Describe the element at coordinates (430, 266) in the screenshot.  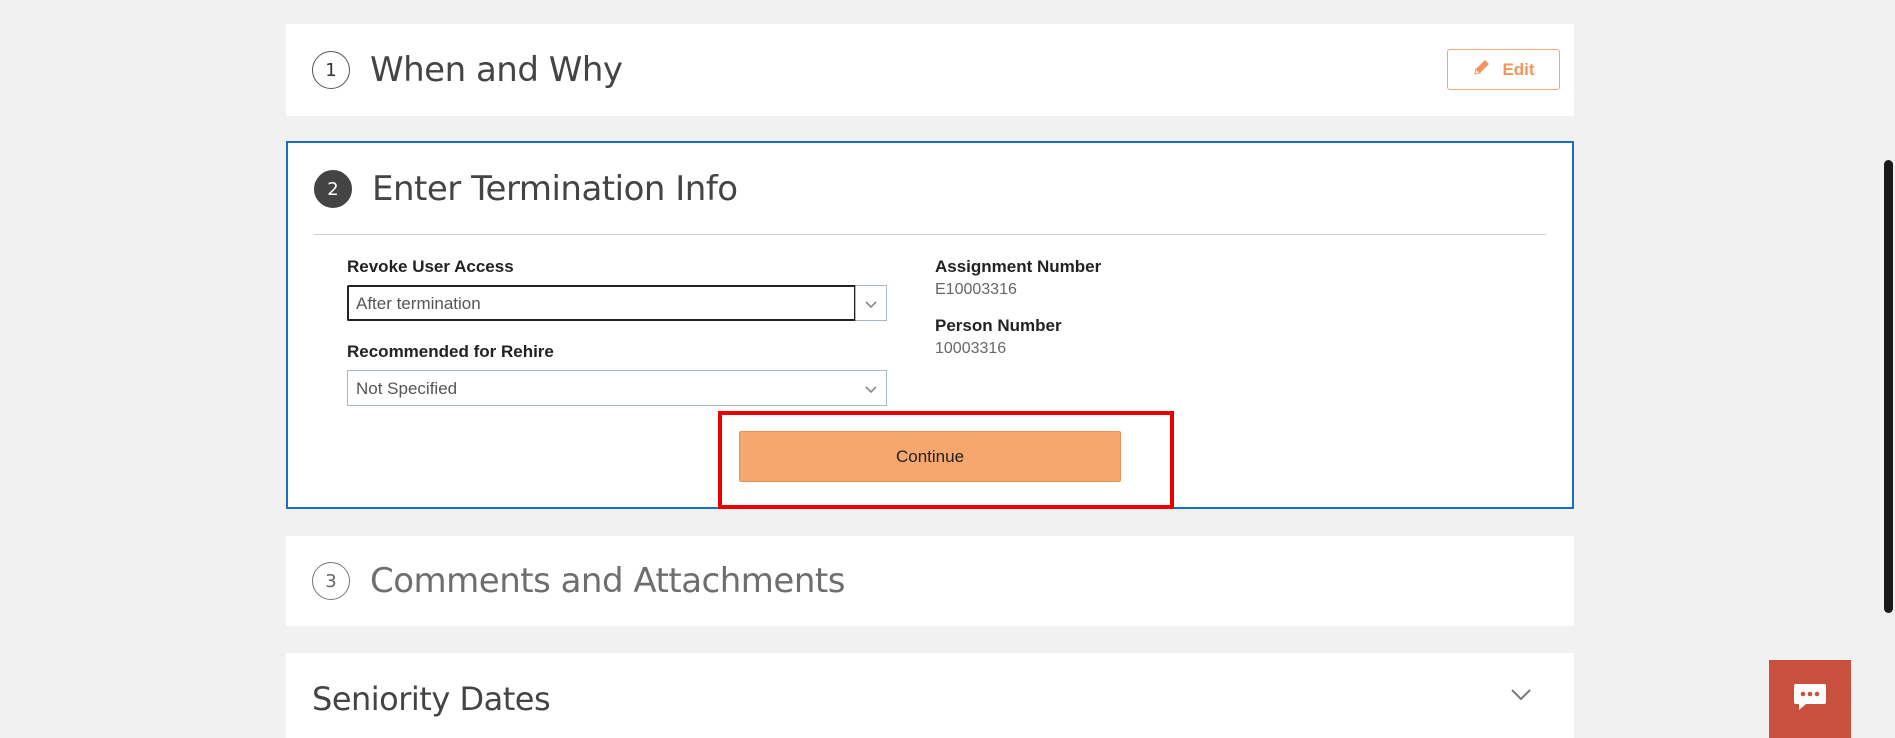
I see `revoke-access-label: Revoke User Access` at that location.